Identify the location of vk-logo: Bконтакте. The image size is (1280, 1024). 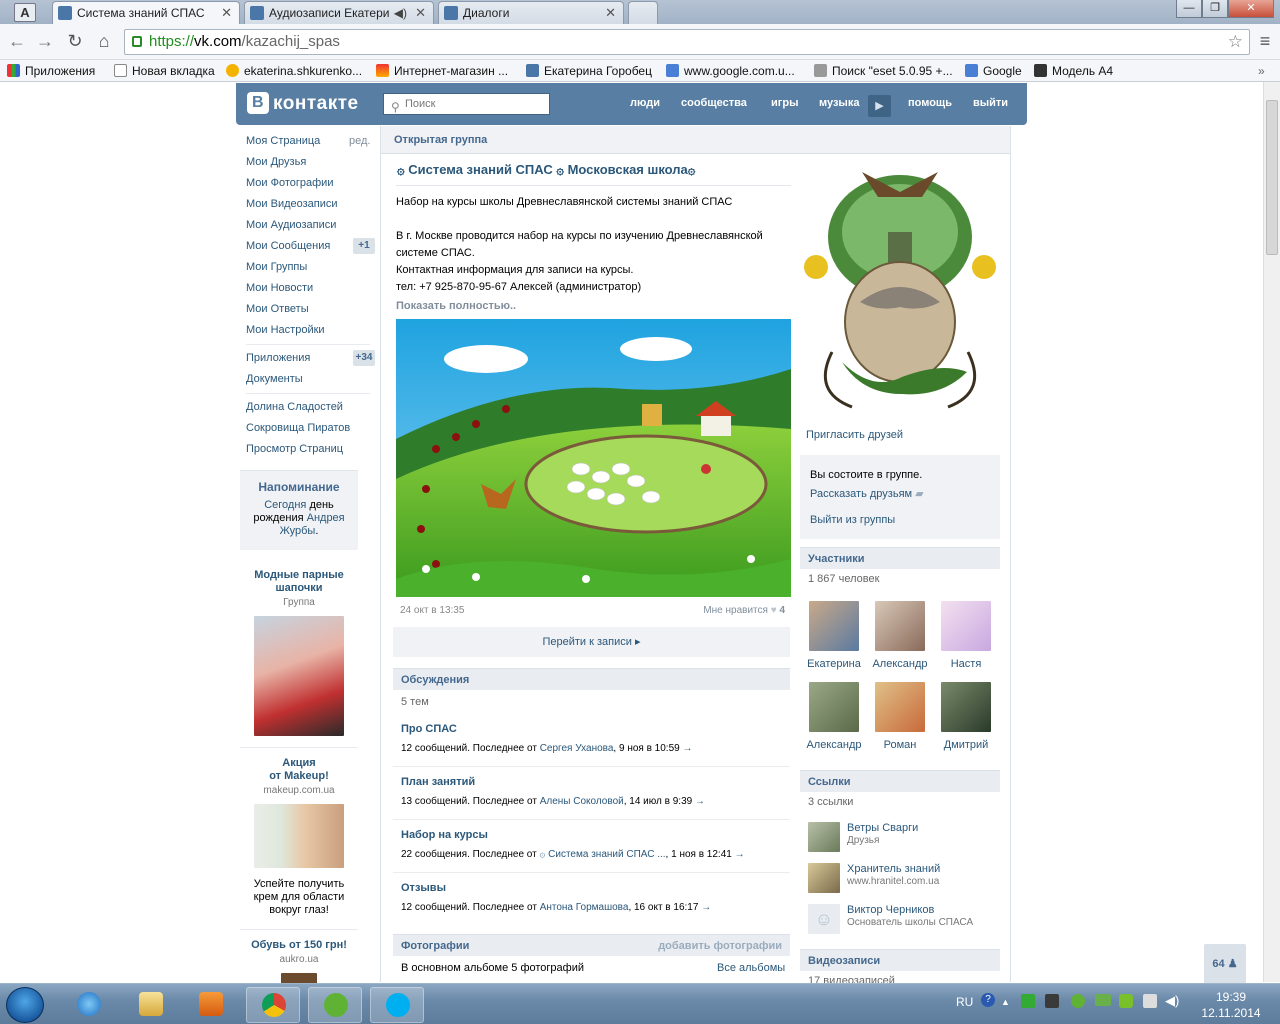
(303, 103).